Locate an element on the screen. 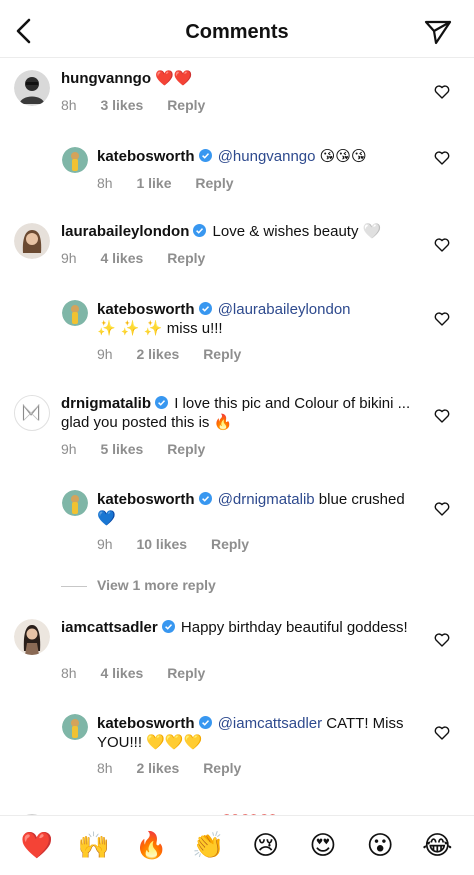  username: laurabaileylondon is located at coordinates (125, 231).